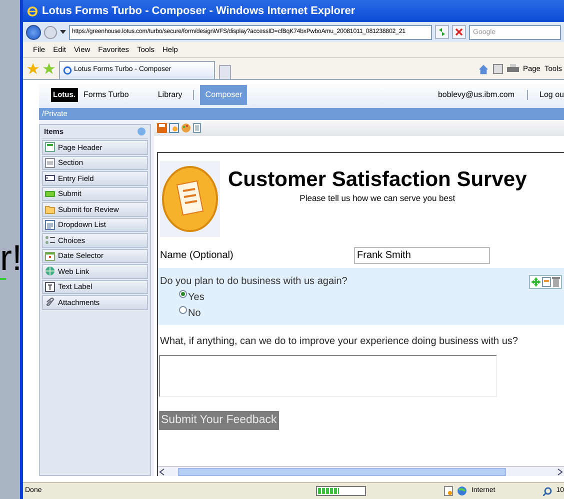  I want to click on stop-button, so click(459, 32).